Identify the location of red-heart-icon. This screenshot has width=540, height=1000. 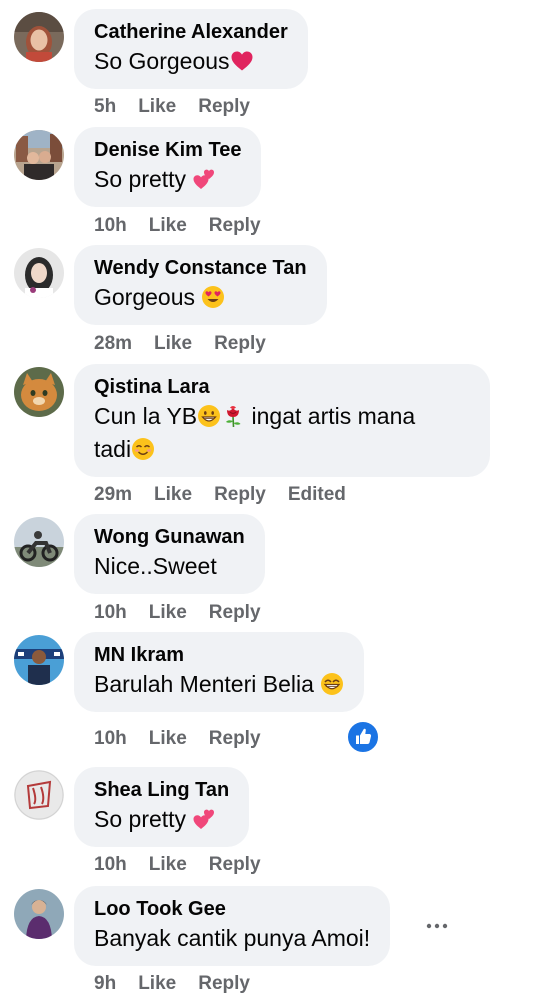
(242, 61).